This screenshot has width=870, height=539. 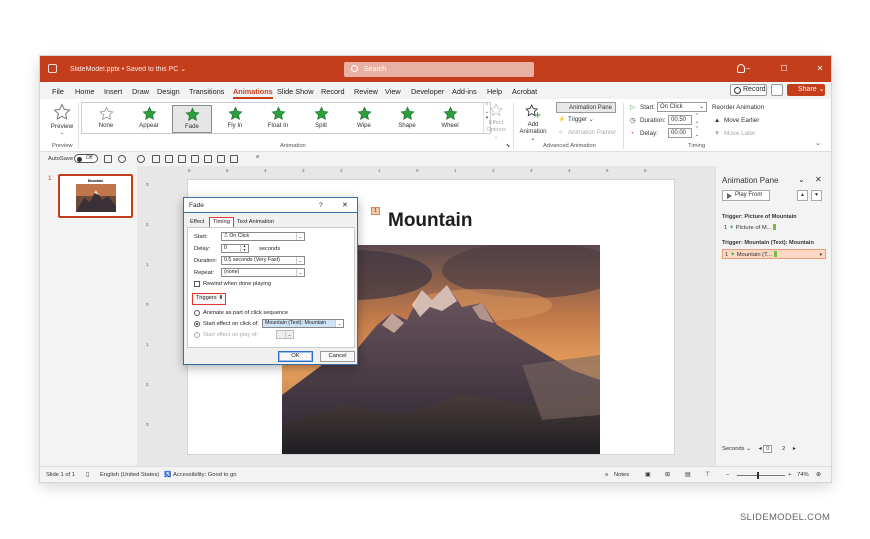 I want to click on redo-icon, so click(x=141, y=159).